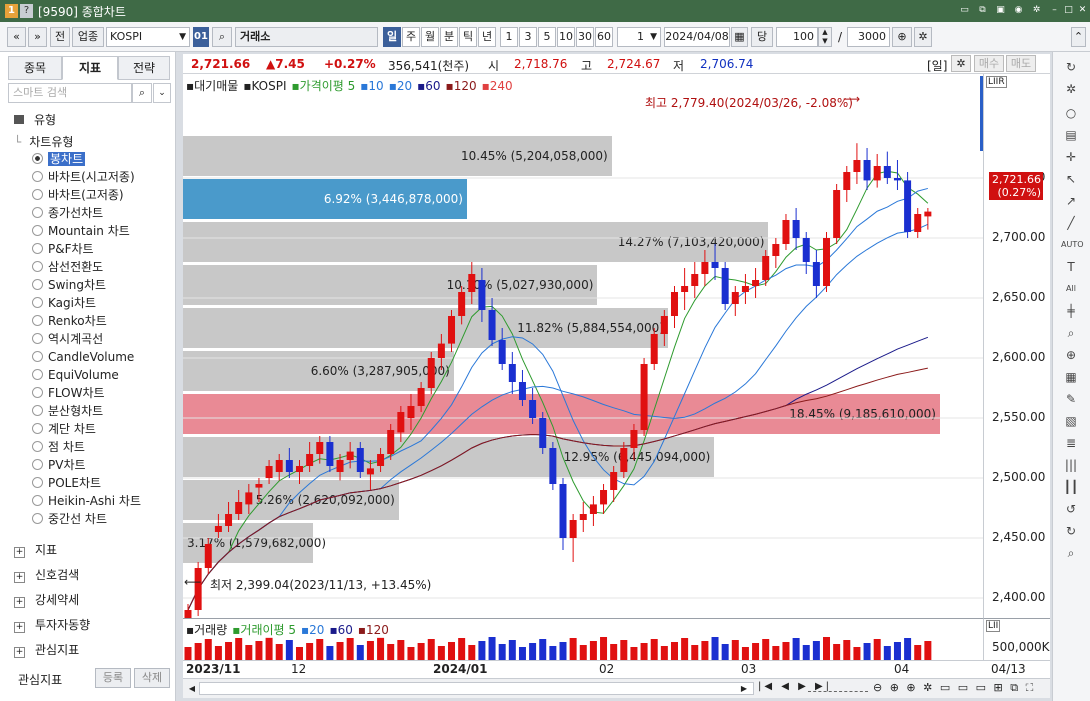 This screenshot has width=1090, height=701. What do you see at coordinates (371, 86) in the screenshot?
I see `legend-item: ▪10` at bounding box center [371, 86].